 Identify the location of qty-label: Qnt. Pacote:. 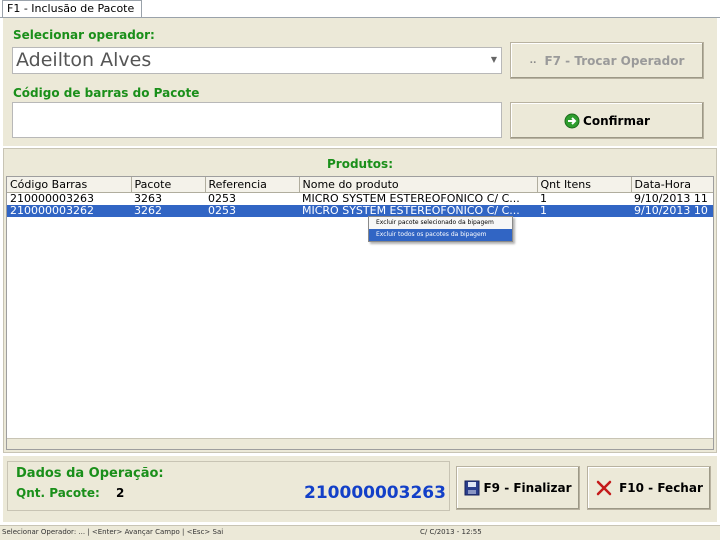
(58, 493).